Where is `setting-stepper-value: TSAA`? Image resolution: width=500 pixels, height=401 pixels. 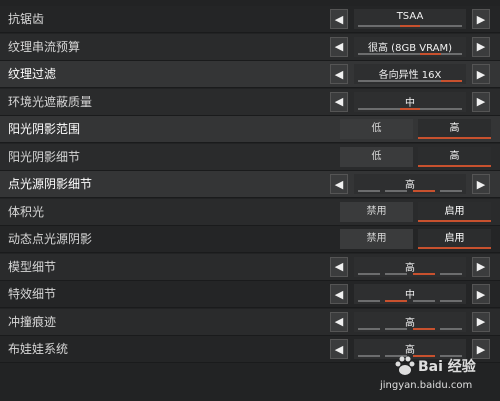 setting-stepper-value: TSAA is located at coordinates (410, 19).